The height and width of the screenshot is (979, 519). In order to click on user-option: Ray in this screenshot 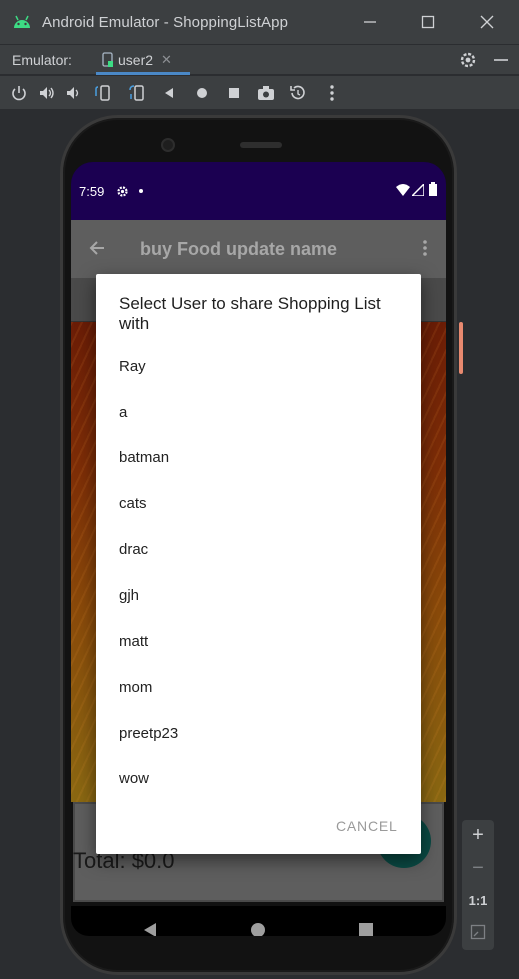, I will do `click(259, 366)`.